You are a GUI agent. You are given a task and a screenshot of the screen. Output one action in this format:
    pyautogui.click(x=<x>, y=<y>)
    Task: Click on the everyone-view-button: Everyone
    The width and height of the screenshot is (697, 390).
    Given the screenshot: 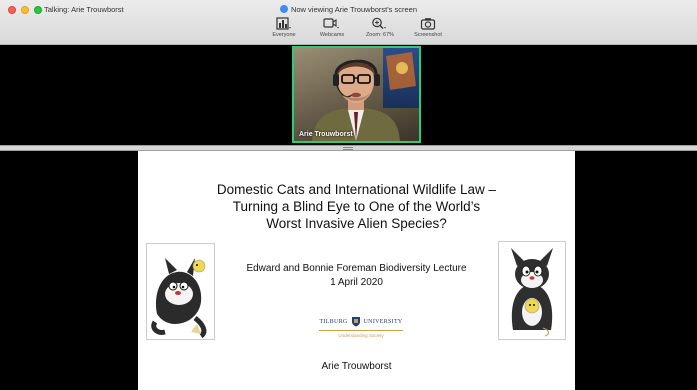 What is the action you would take?
    pyautogui.click(x=284, y=27)
    